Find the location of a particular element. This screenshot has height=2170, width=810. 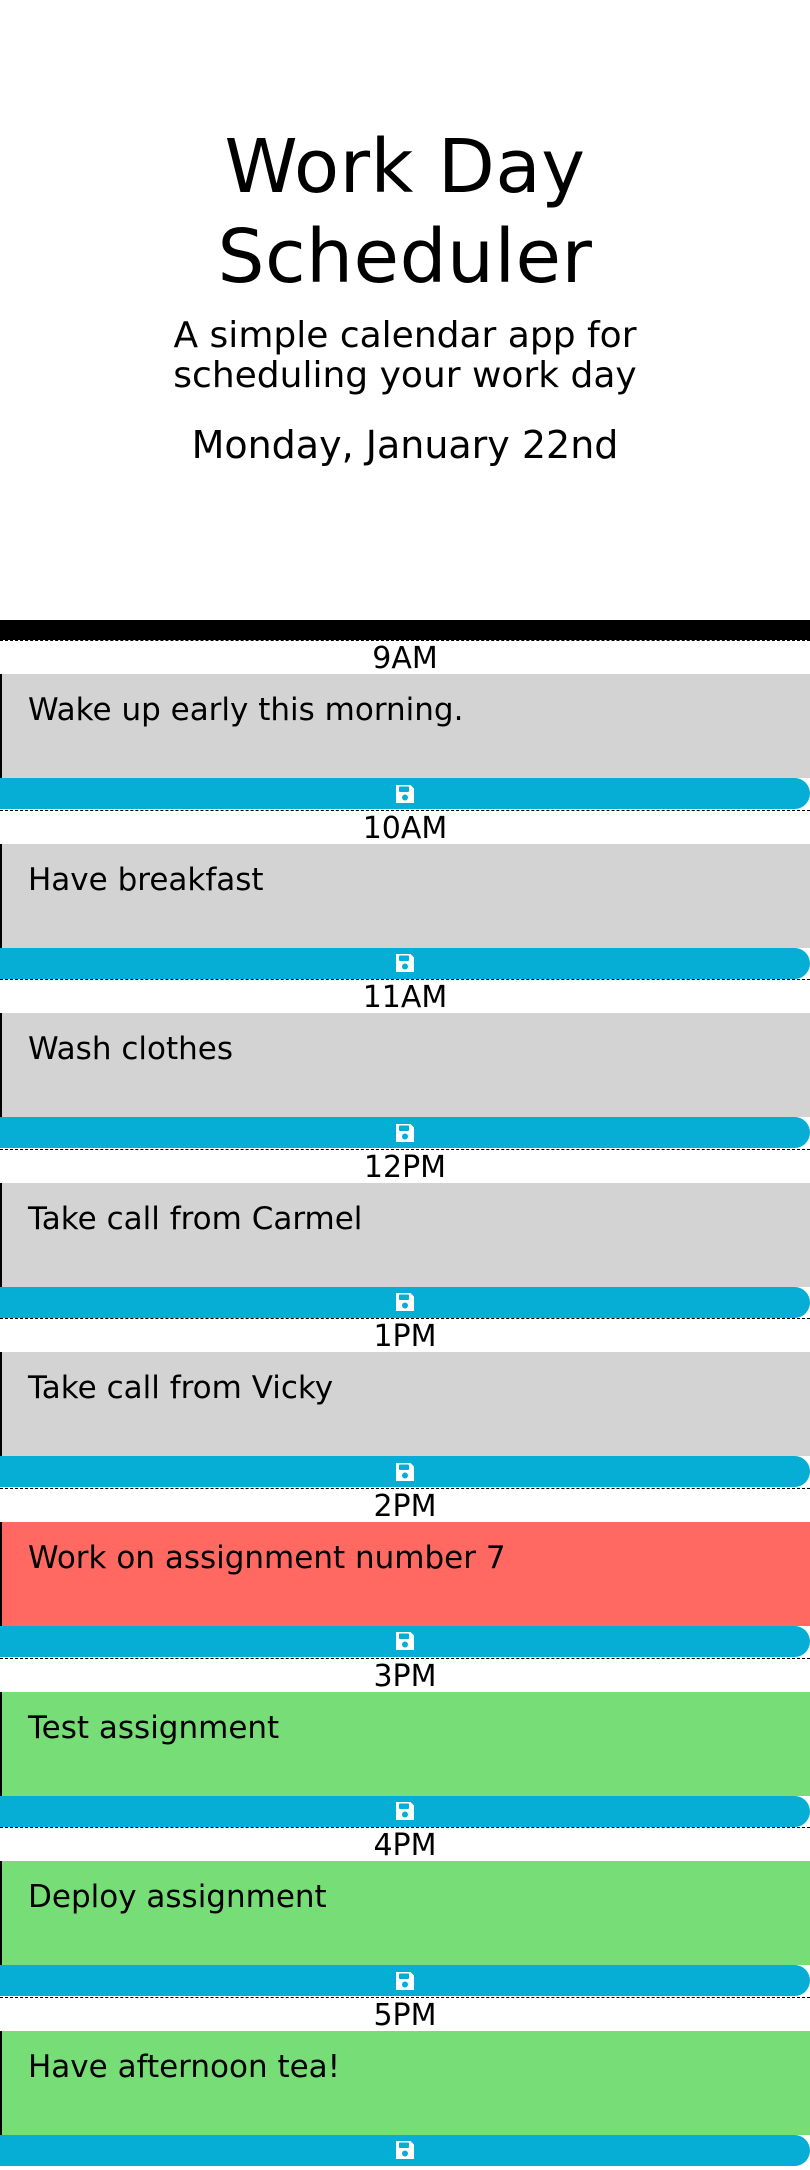

time-block: 11AM Wash clothes is located at coordinates (405, 1064).